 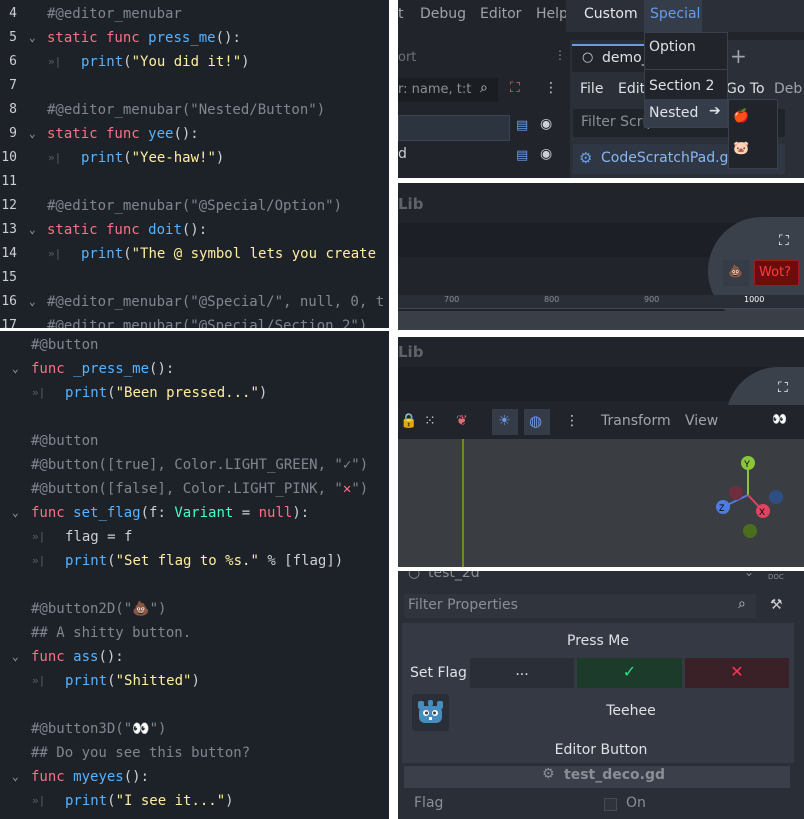 I want to click on bone-icon: ❦, so click(x=462, y=421).